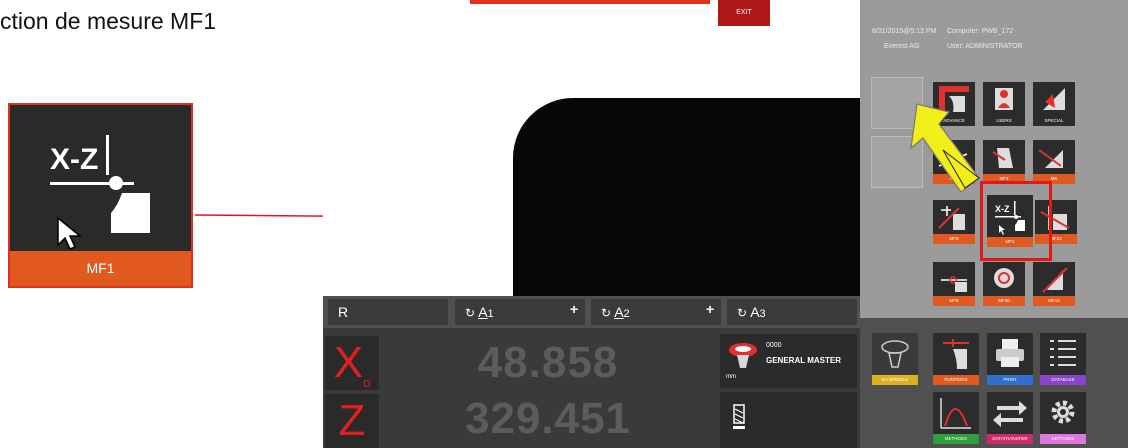  Describe the element at coordinates (626, 314) in the screenshot. I see `a2-axis-index: 2` at that location.